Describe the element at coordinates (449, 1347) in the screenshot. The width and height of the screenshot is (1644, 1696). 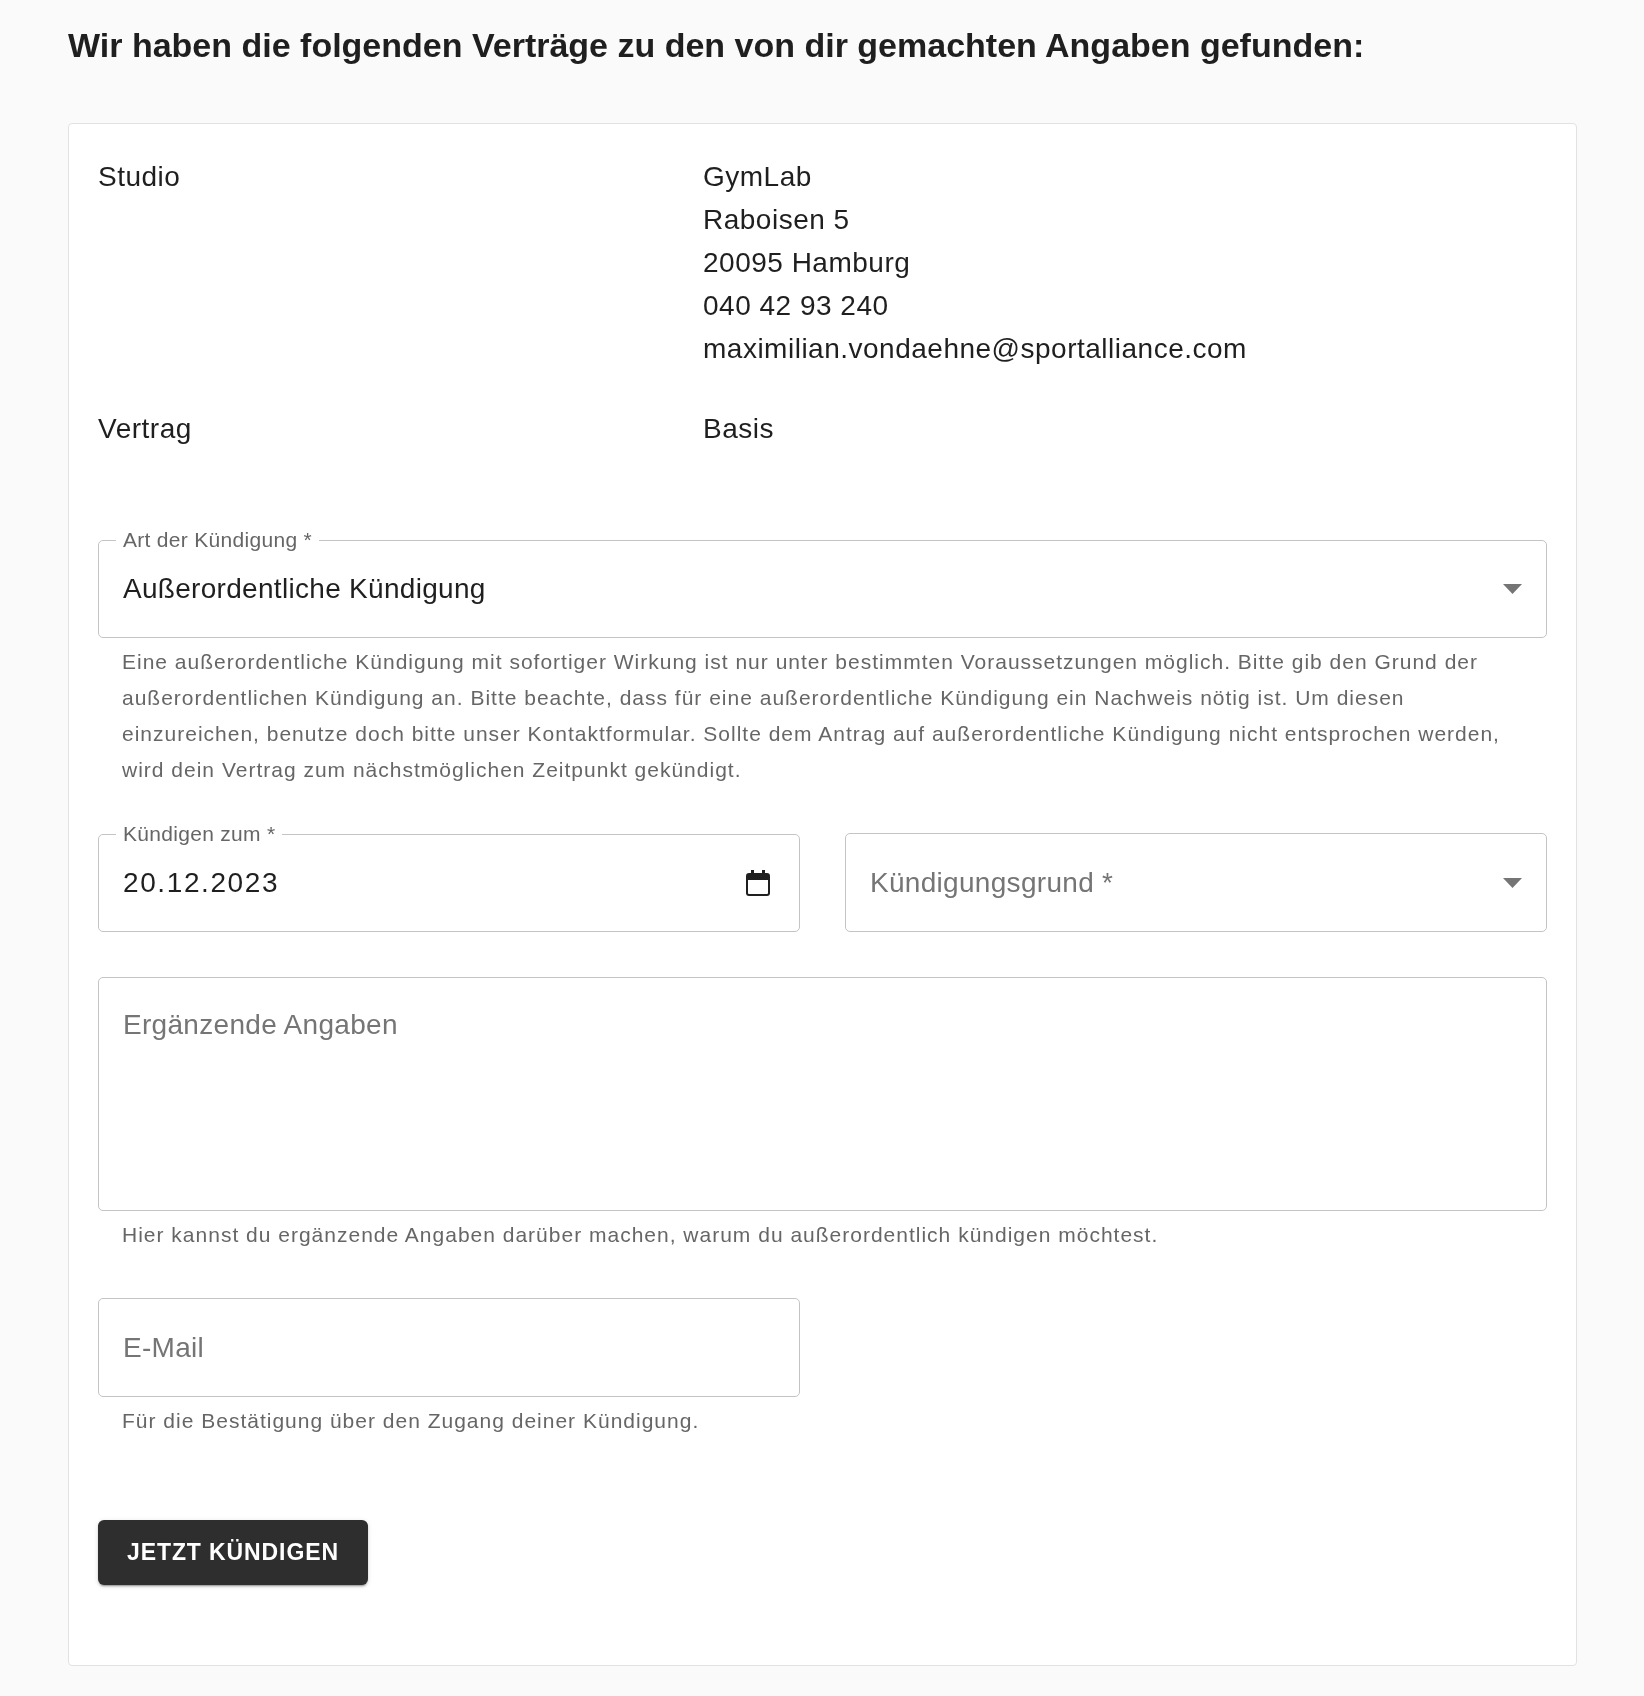
I see `email-field: E-Mail` at that location.